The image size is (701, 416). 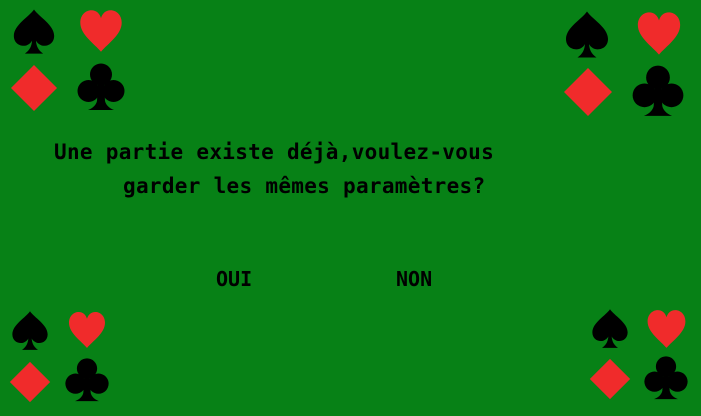 I want to click on no-button: NON, so click(x=414, y=279).